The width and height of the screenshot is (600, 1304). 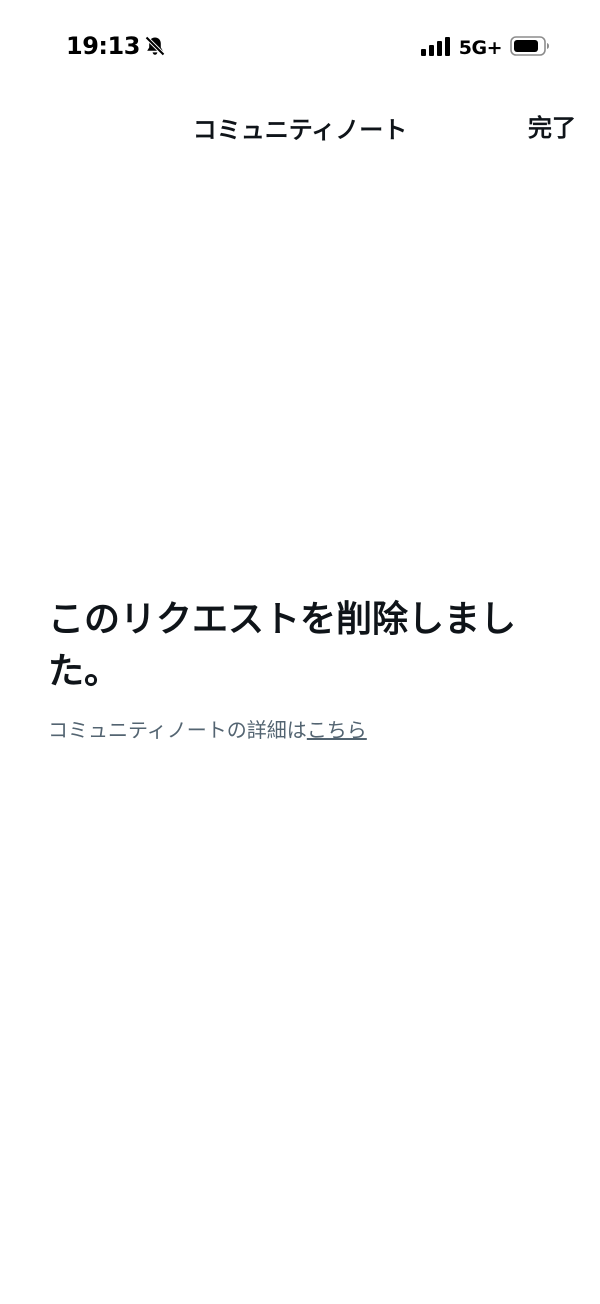 What do you see at coordinates (435, 48) in the screenshot?
I see `cellular-signal-icon` at bounding box center [435, 48].